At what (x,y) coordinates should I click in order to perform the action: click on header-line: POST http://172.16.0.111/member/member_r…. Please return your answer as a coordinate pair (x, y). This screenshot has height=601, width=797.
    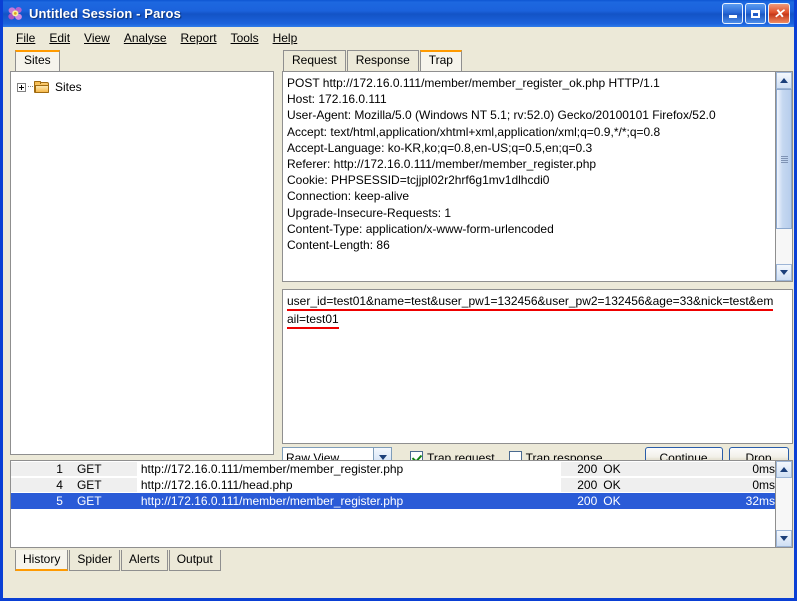
    Looking at the image, I should click on (473, 83).